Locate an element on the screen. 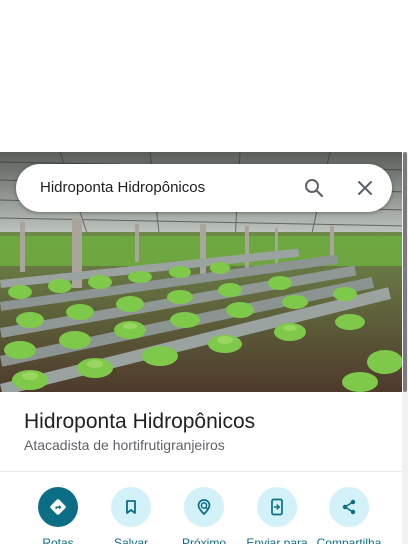  share-button: Compartilha is located at coordinates (349, 515).